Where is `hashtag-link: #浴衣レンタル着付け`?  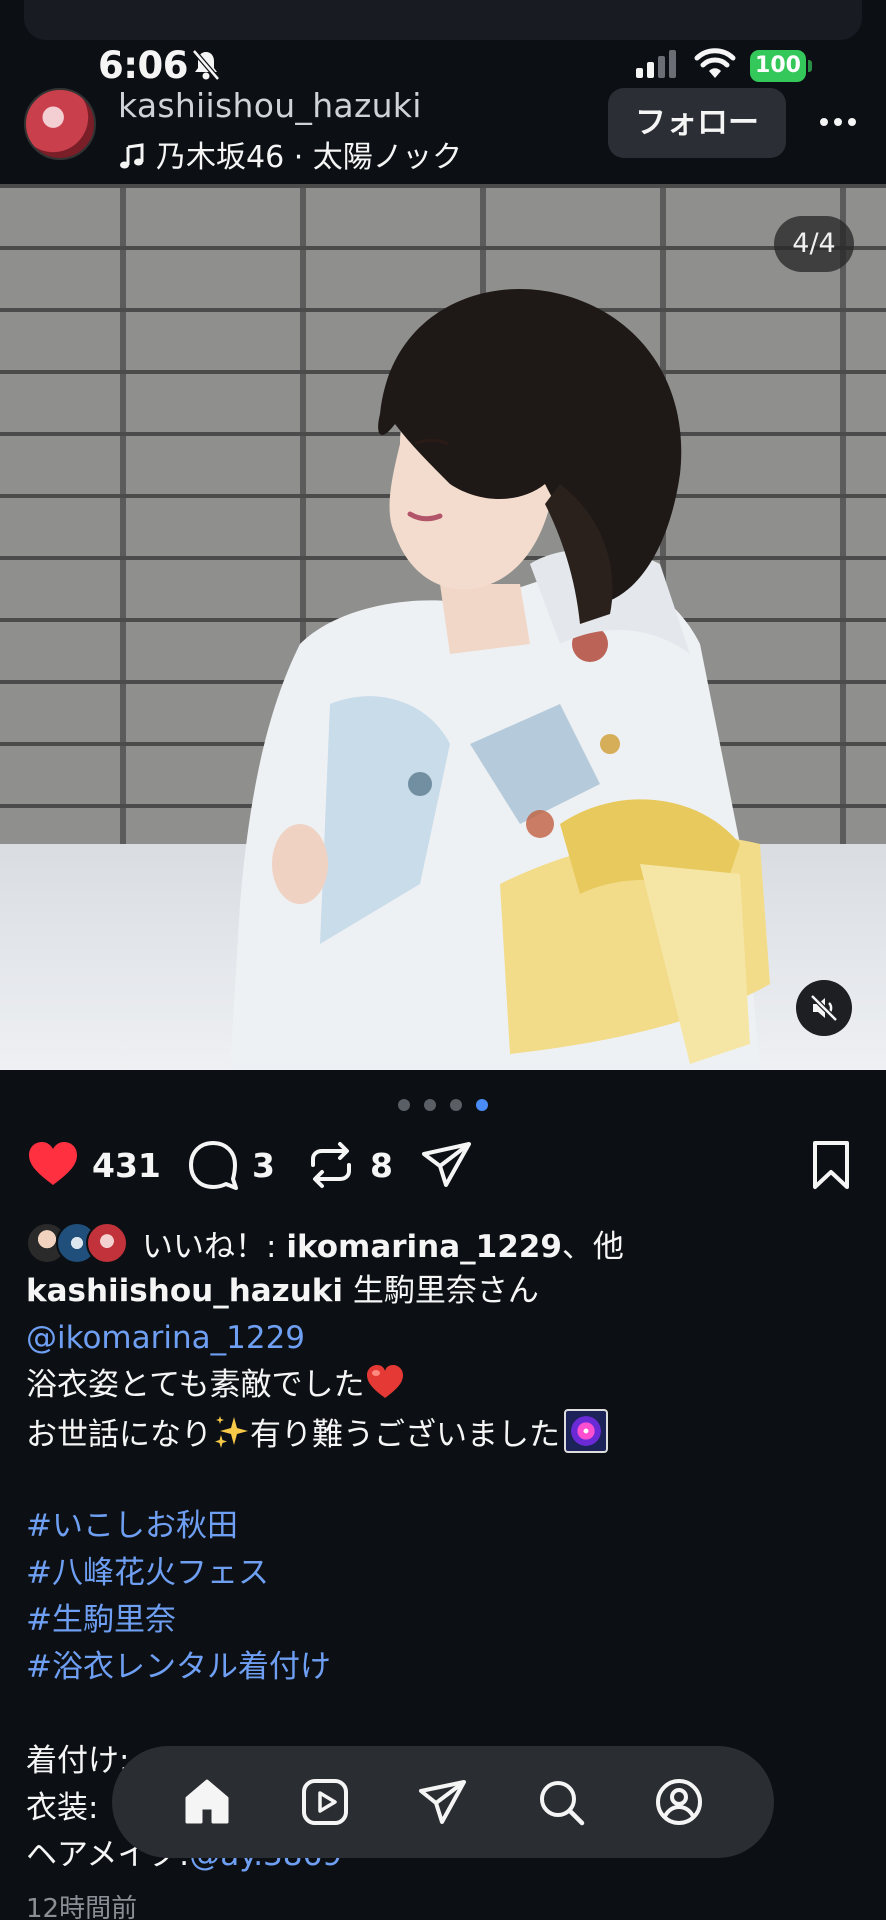
hashtag-link: #浴衣レンタル着付け is located at coordinates (178, 1667).